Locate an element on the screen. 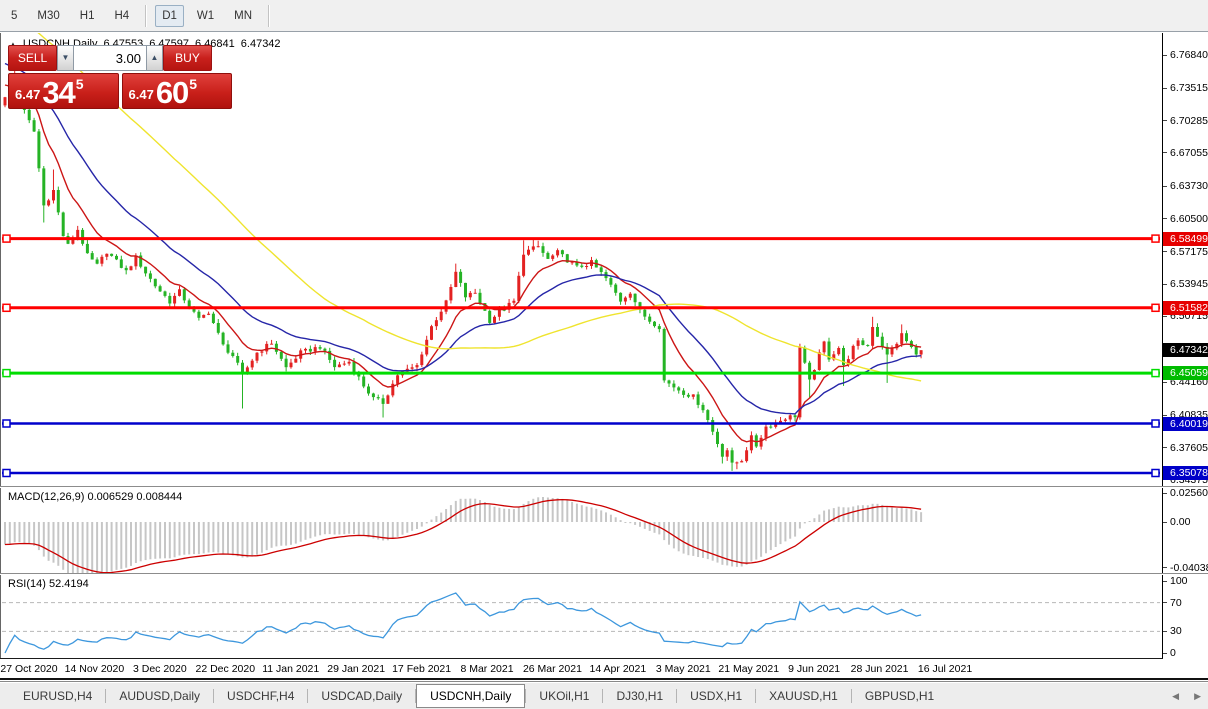 This screenshot has width=1208, height=709. chart-tab-xauusd-h1: XAUUSD,H1 is located at coordinates (803, 696).